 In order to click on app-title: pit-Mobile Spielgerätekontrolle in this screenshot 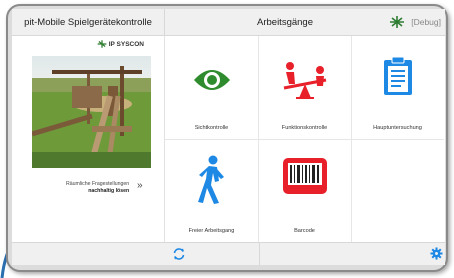, I will do `click(88, 22)`.